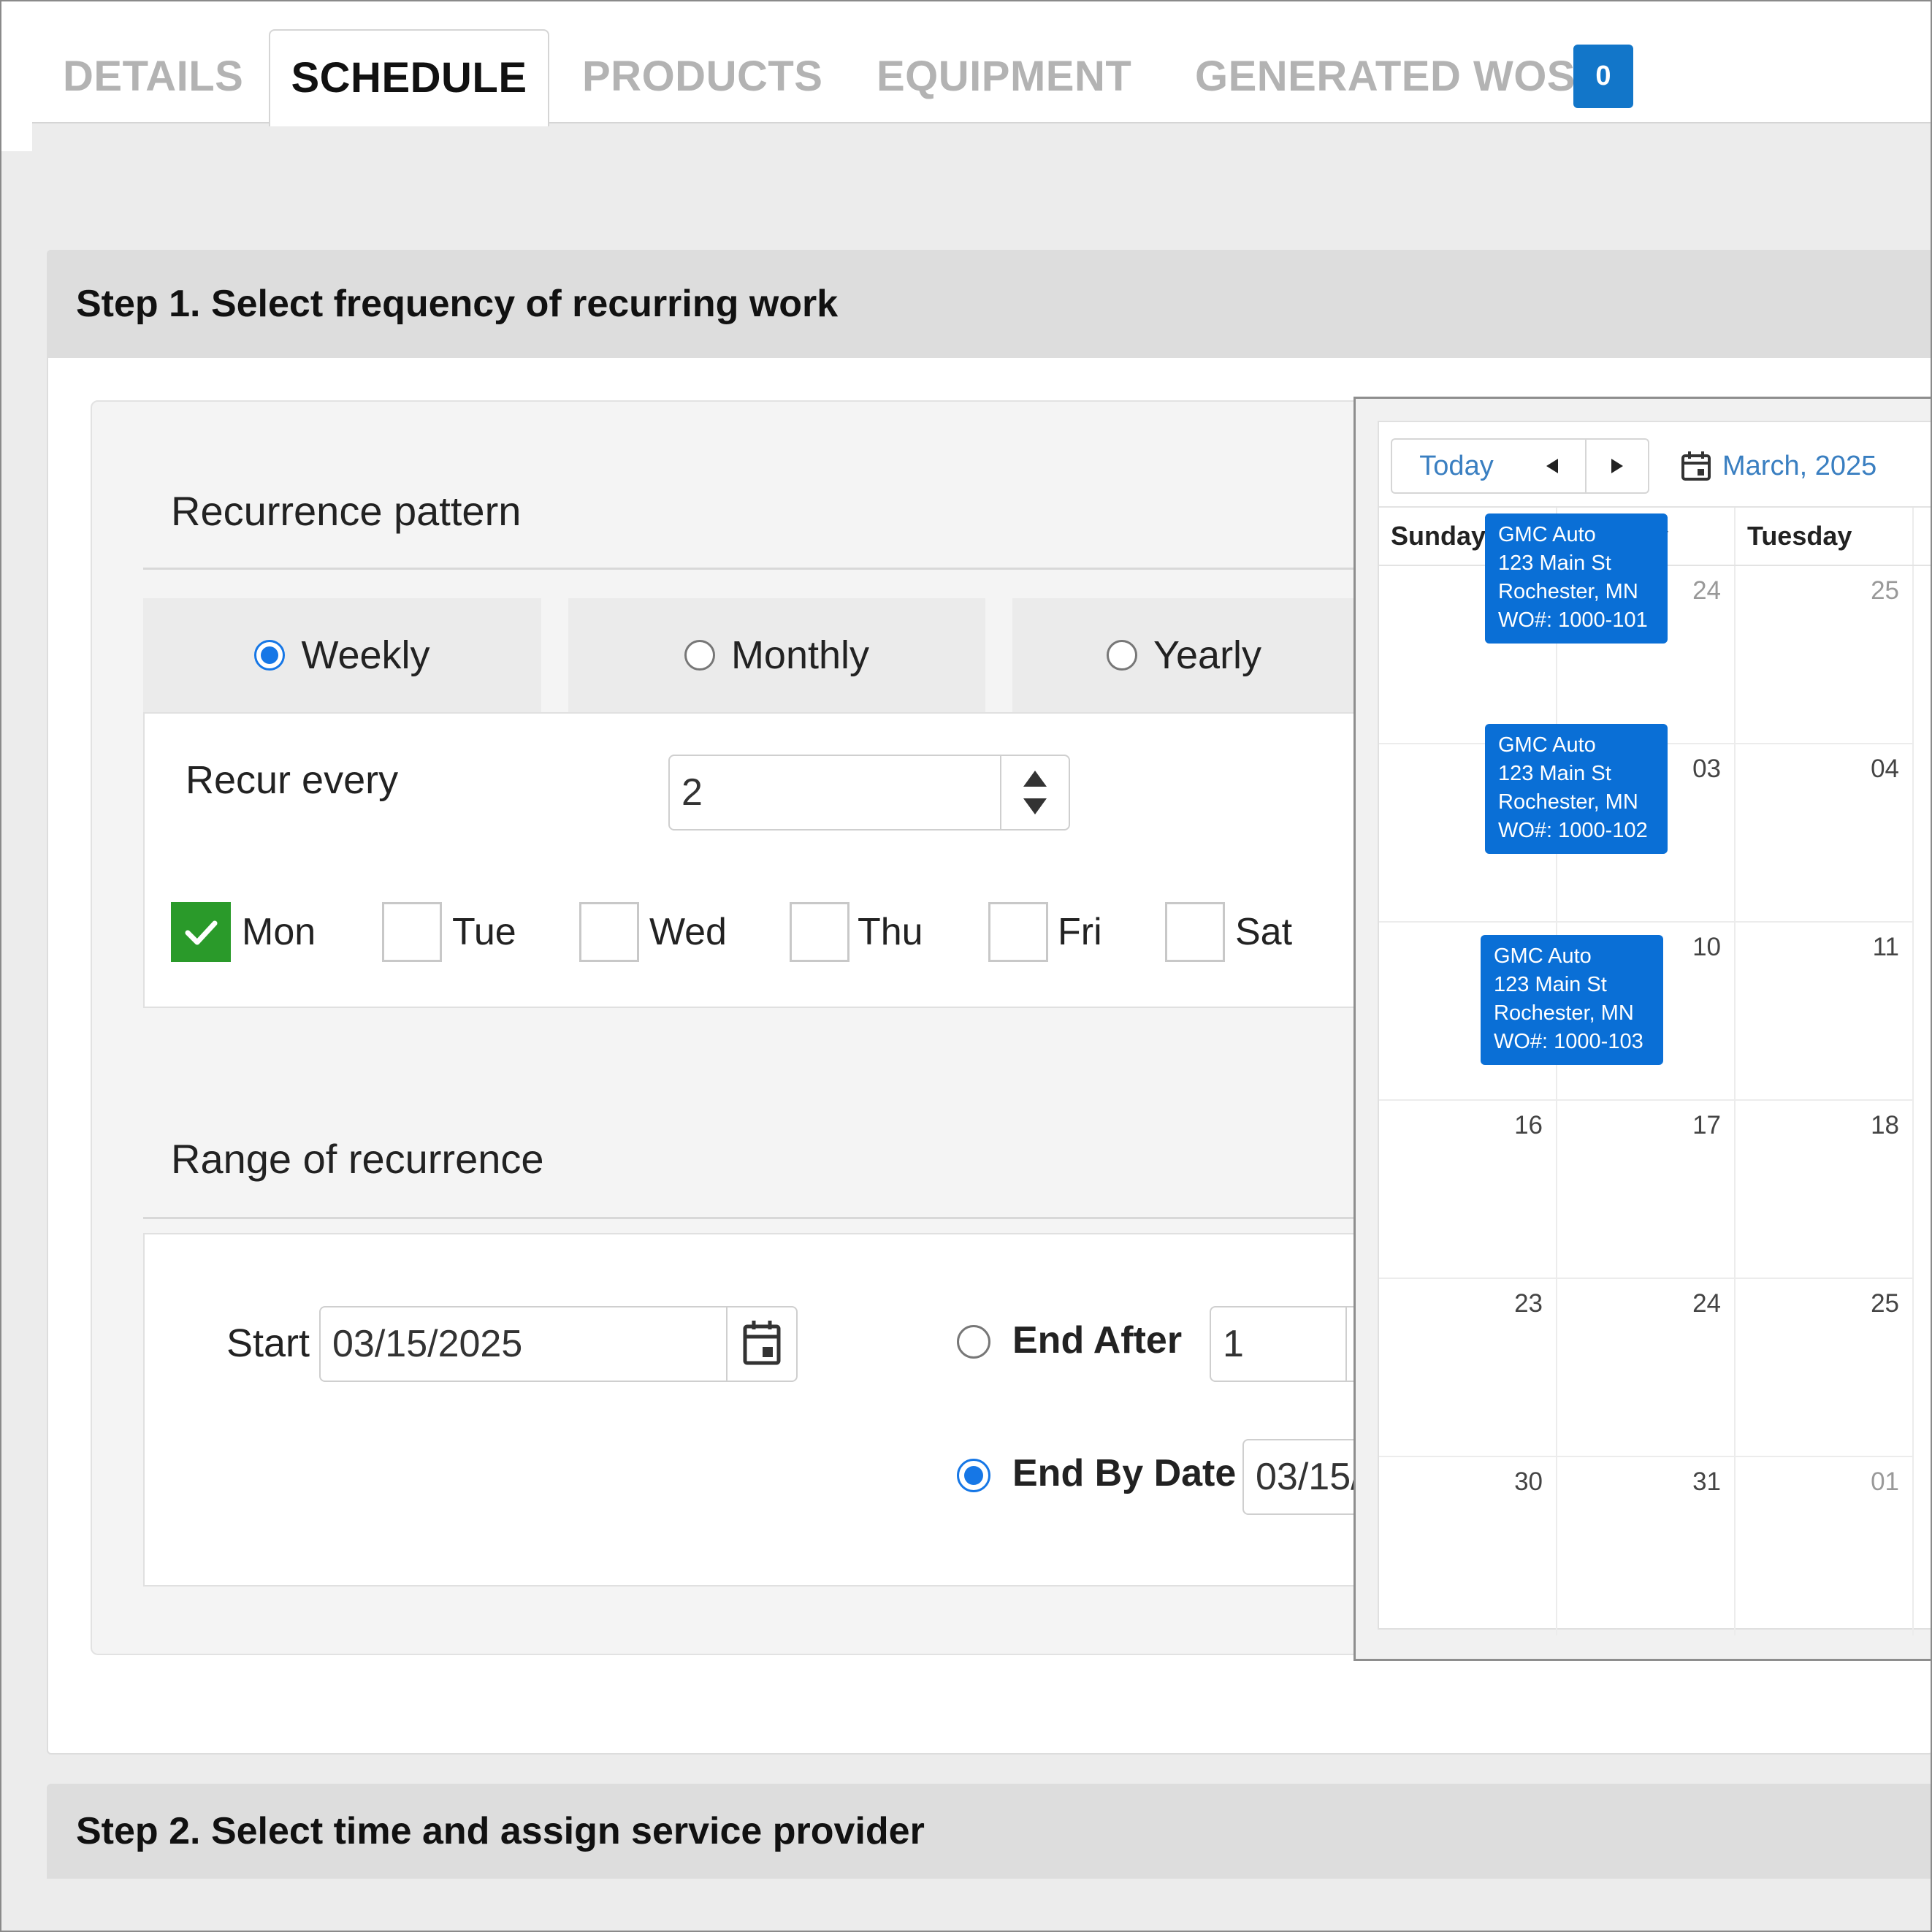 Image resolution: width=1932 pixels, height=1932 pixels. What do you see at coordinates (1385, 76) in the screenshot?
I see `tab-generated-wos: GENERATED WOS` at bounding box center [1385, 76].